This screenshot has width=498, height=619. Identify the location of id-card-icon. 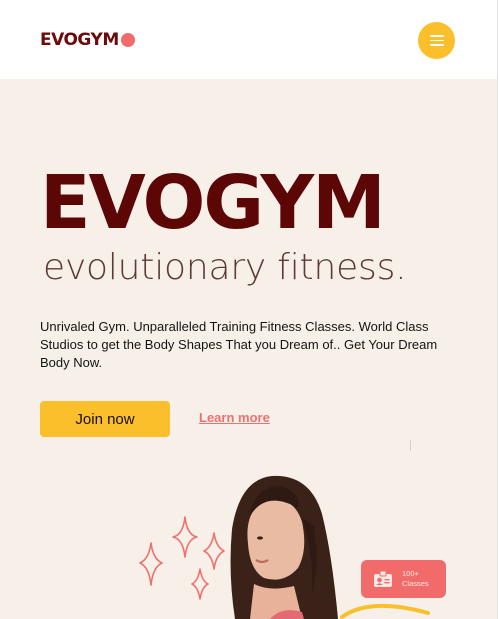
(383, 578).